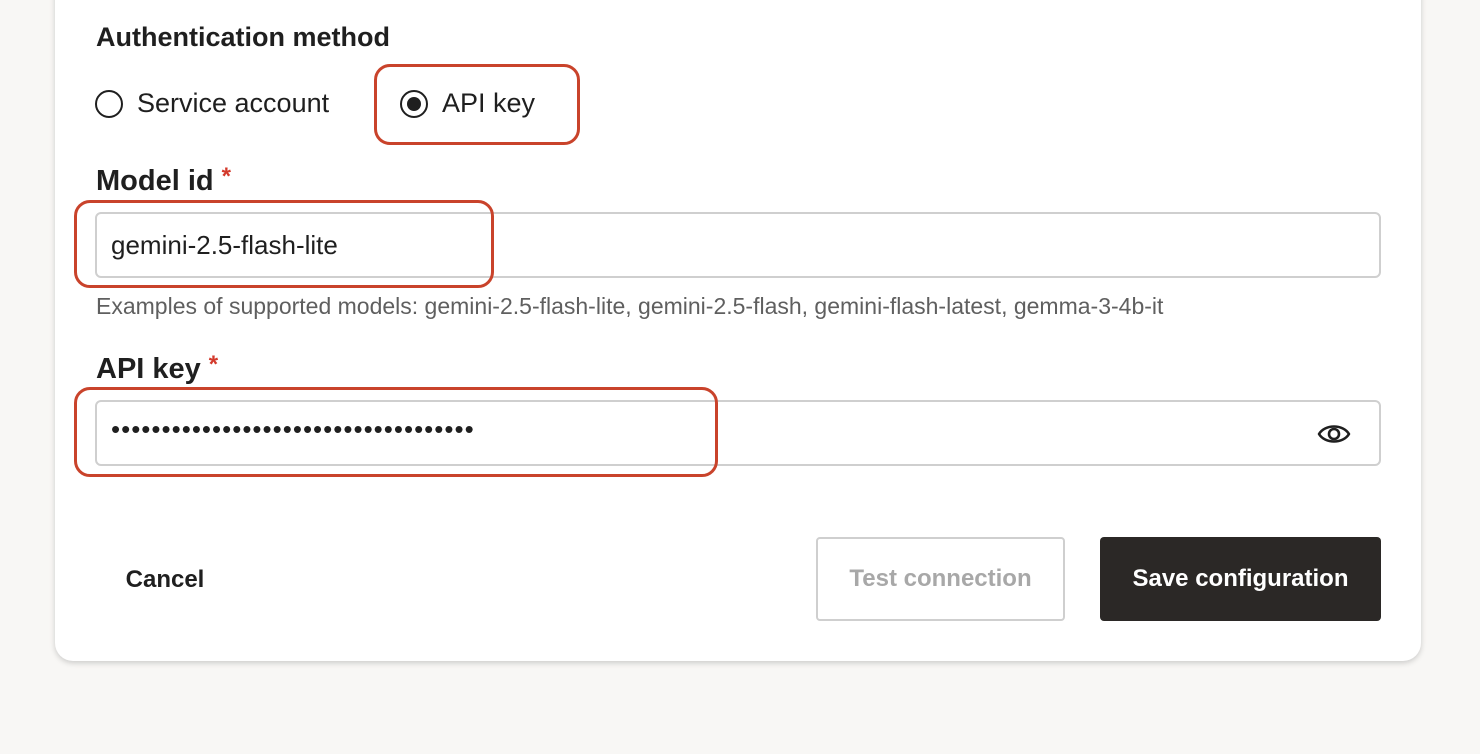 The width and height of the screenshot is (1480, 754). What do you see at coordinates (233, 103) in the screenshot?
I see `radio-label-service-account: Service account` at bounding box center [233, 103].